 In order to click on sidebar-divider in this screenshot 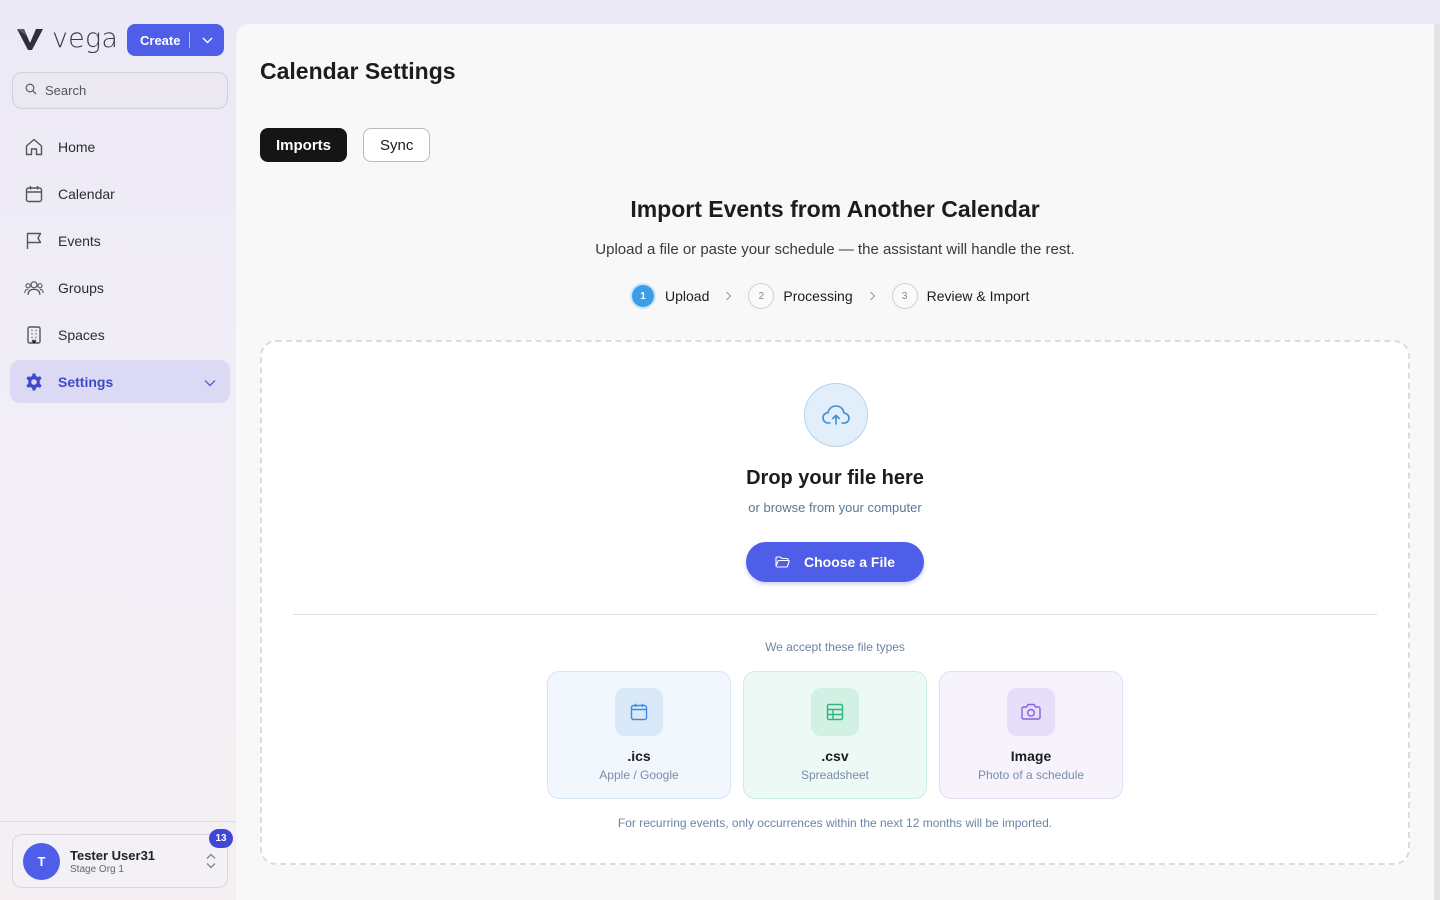, I will do `click(118, 821)`.